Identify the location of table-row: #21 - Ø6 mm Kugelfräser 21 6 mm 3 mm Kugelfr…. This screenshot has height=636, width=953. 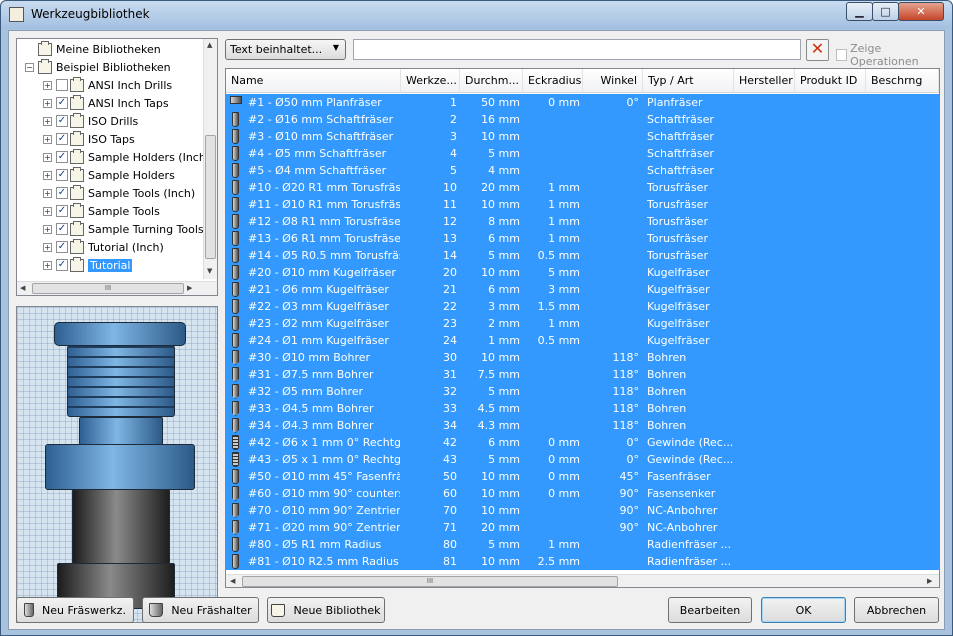
(582, 289).